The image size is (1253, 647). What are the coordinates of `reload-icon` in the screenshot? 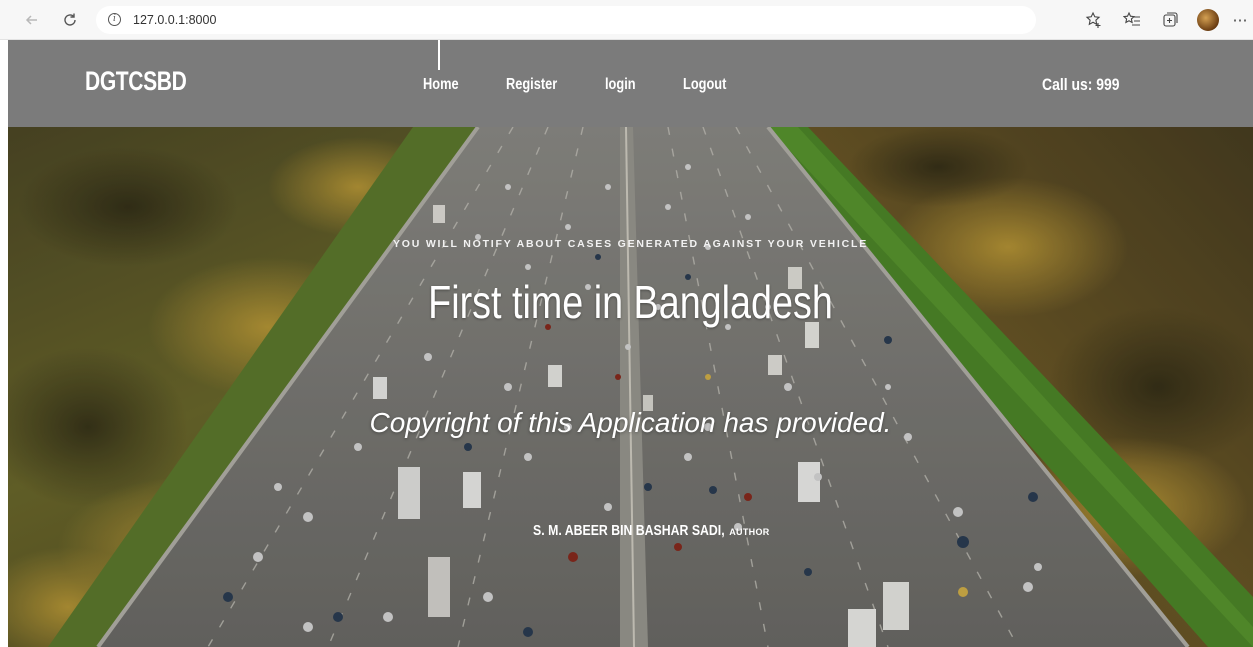 It's located at (70, 20).